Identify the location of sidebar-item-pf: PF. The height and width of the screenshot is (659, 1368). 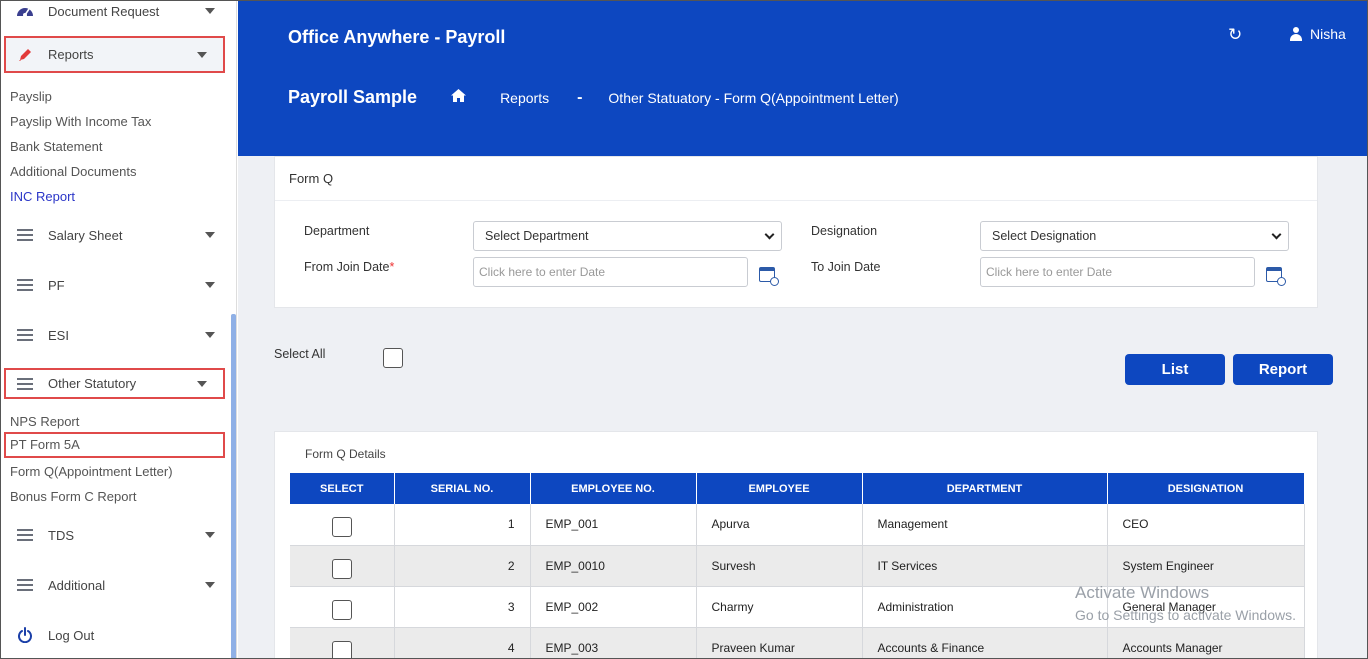
(116, 285).